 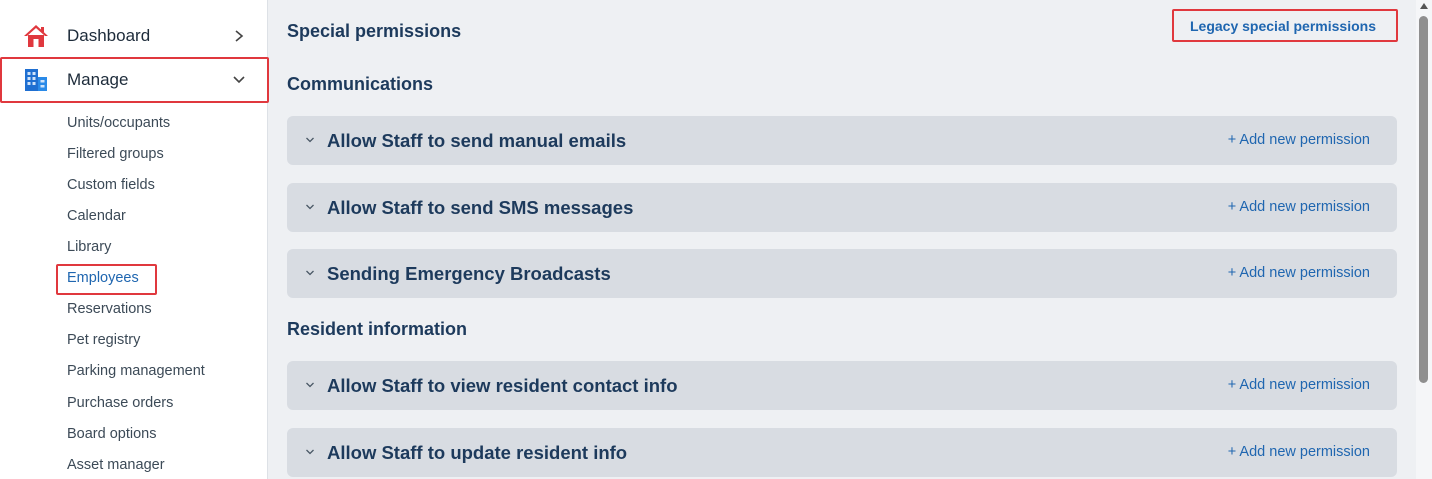 I want to click on sidebar-item-custom-fields: Custom fields, so click(x=111, y=185).